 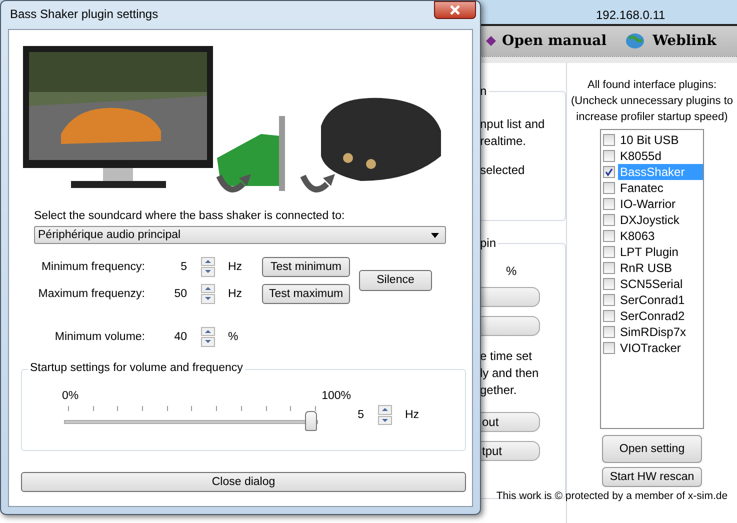 I want to click on test-button: Test minimum, so click(x=306, y=266).